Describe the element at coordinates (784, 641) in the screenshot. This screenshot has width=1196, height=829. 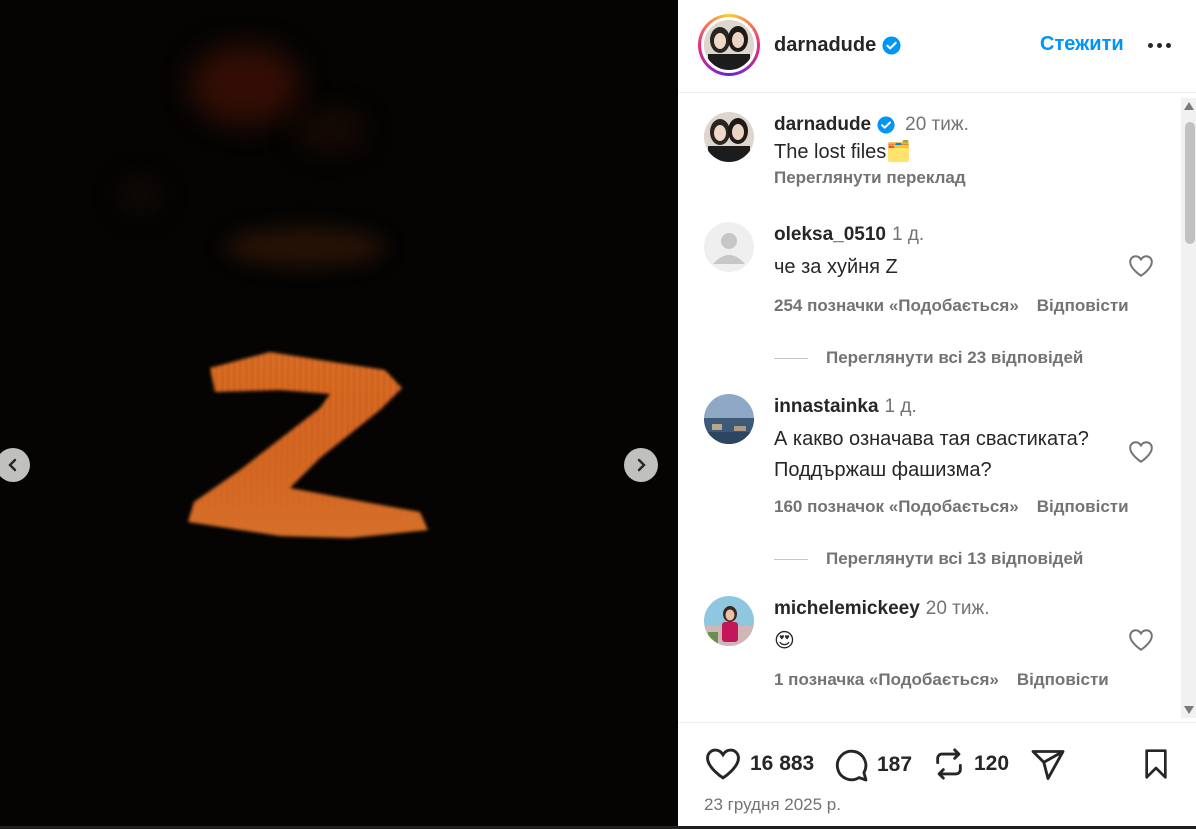
I see `comment-text: 😍` at that location.